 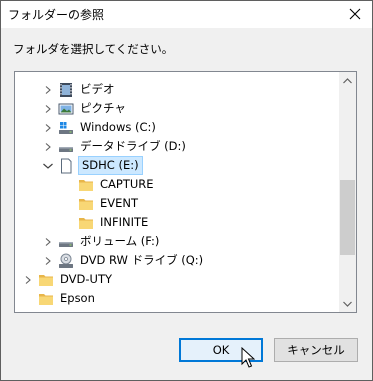 I want to click on close-icon, so click(x=355, y=14).